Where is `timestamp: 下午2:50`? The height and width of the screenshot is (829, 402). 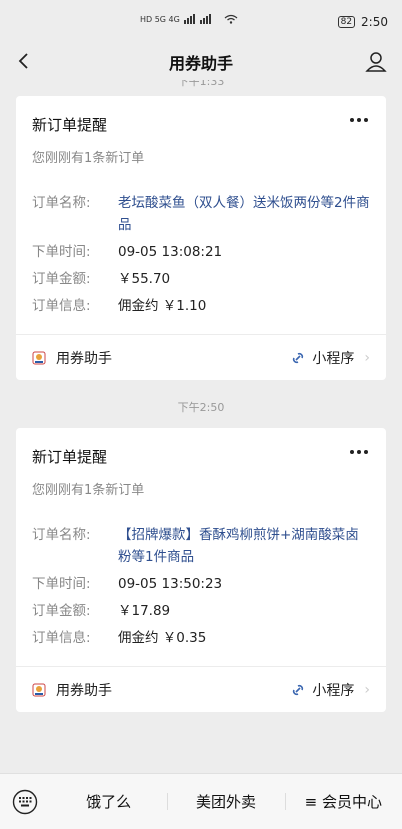
timestamp: 下午2:50 is located at coordinates (201, 407).